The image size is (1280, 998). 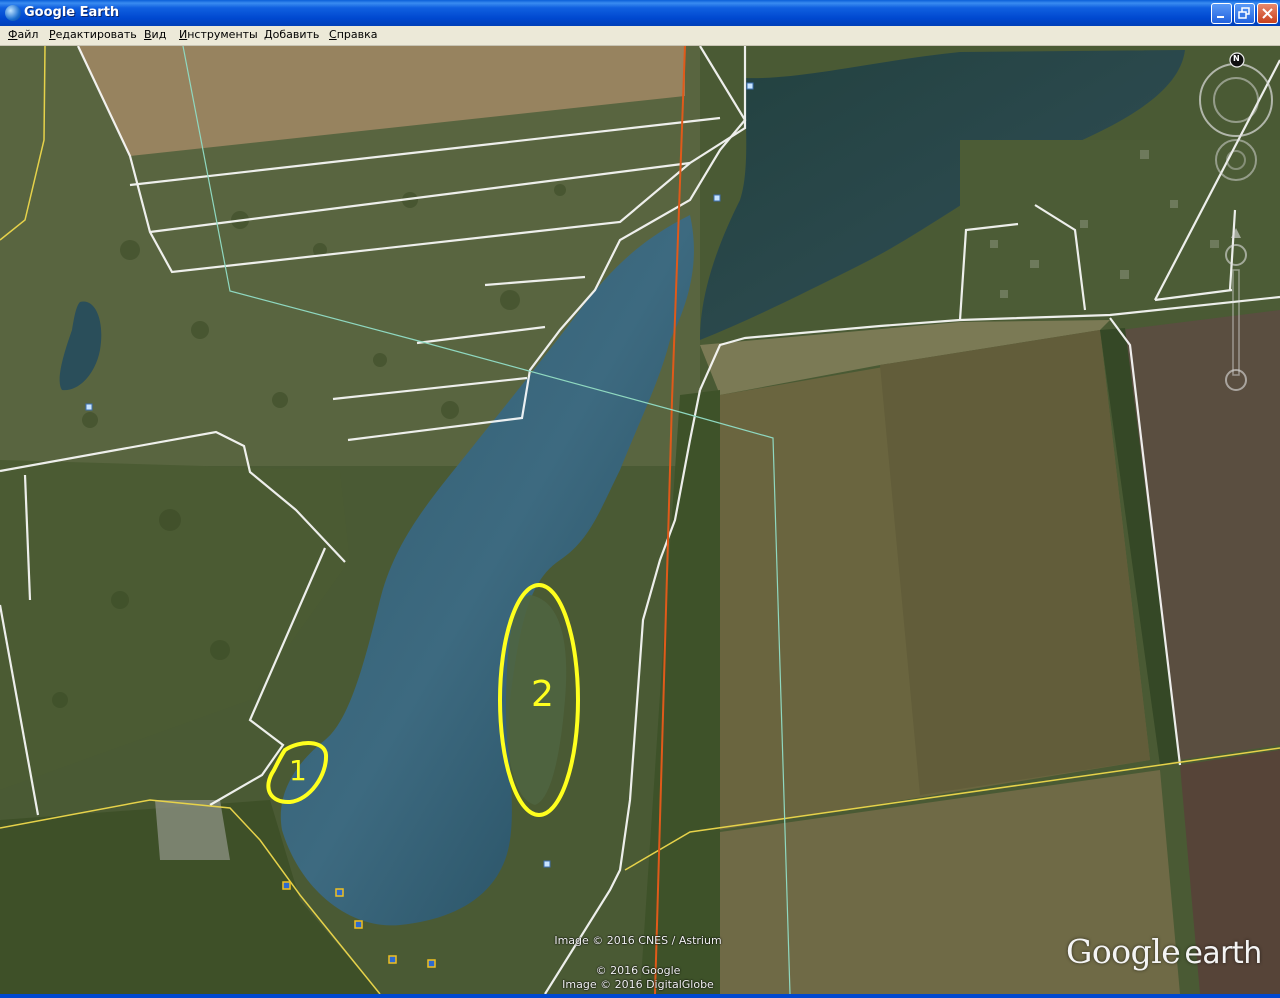 I want to click on menu-add: Добавить, so click(x=291, y=34).